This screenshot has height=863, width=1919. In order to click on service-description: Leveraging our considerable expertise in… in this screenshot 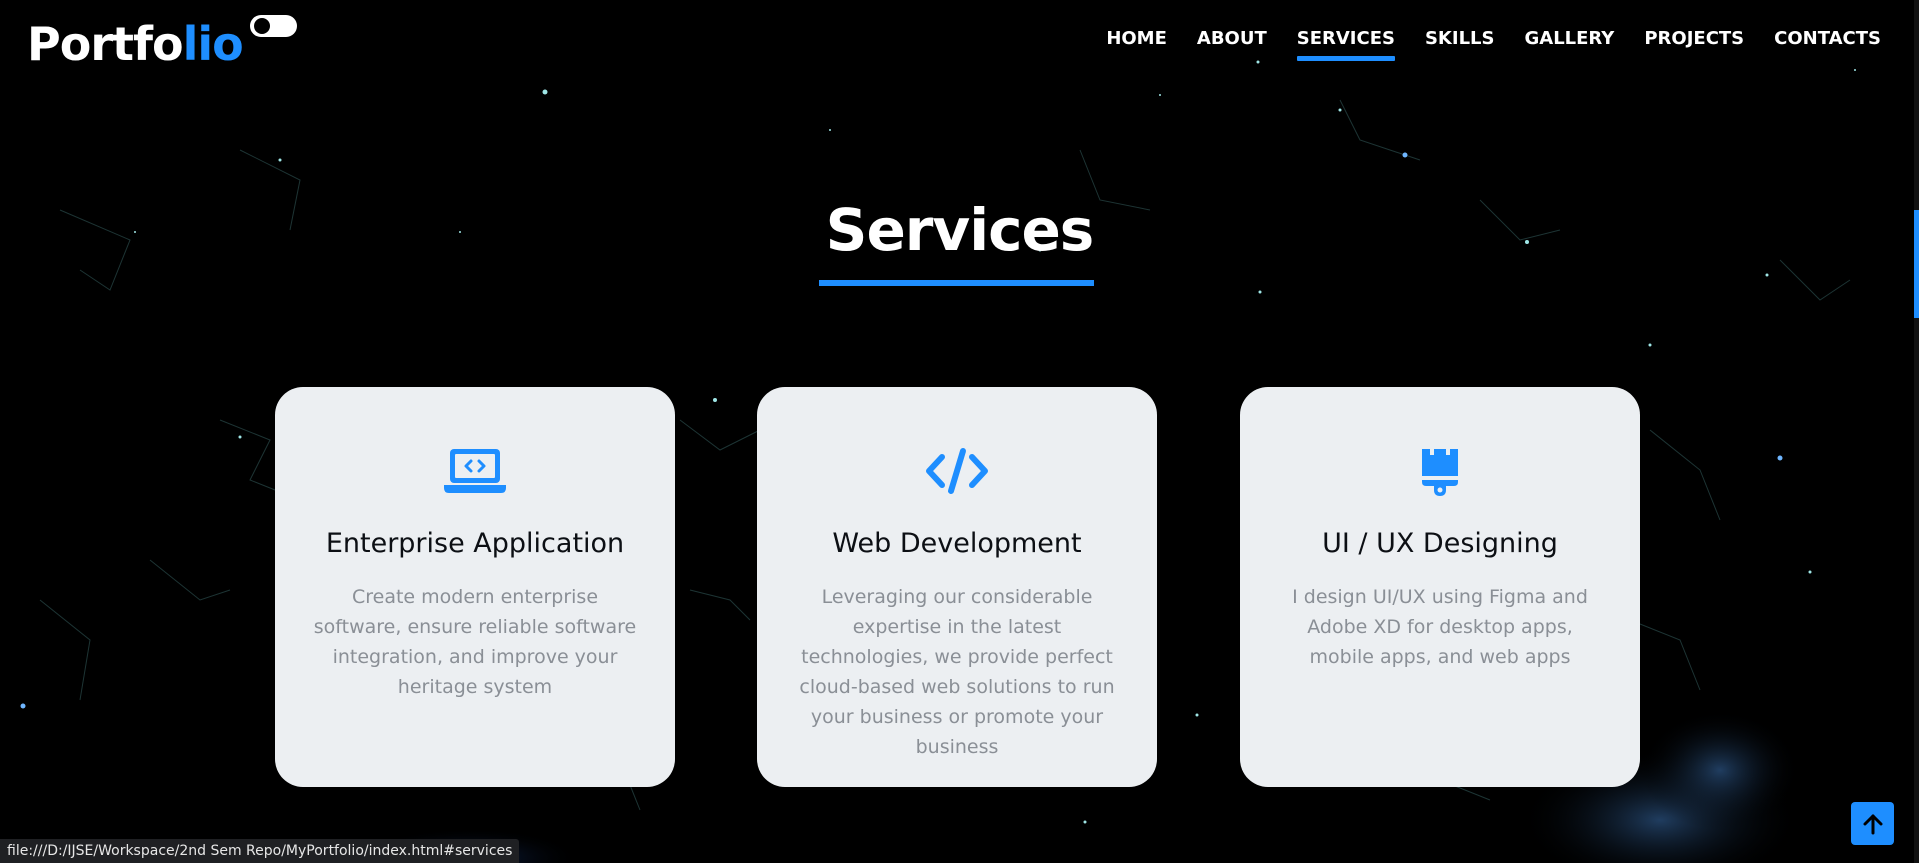, I will do `click(957, 672)`.